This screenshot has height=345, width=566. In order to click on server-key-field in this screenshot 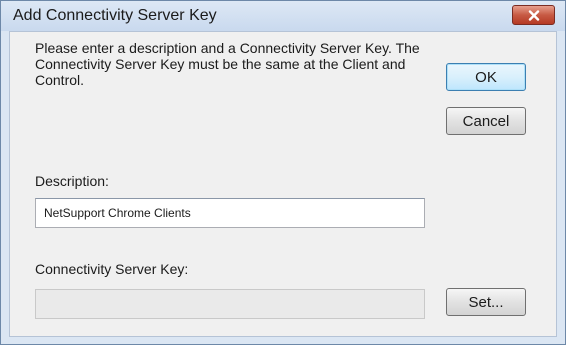, I will do `click(230, 304)`.